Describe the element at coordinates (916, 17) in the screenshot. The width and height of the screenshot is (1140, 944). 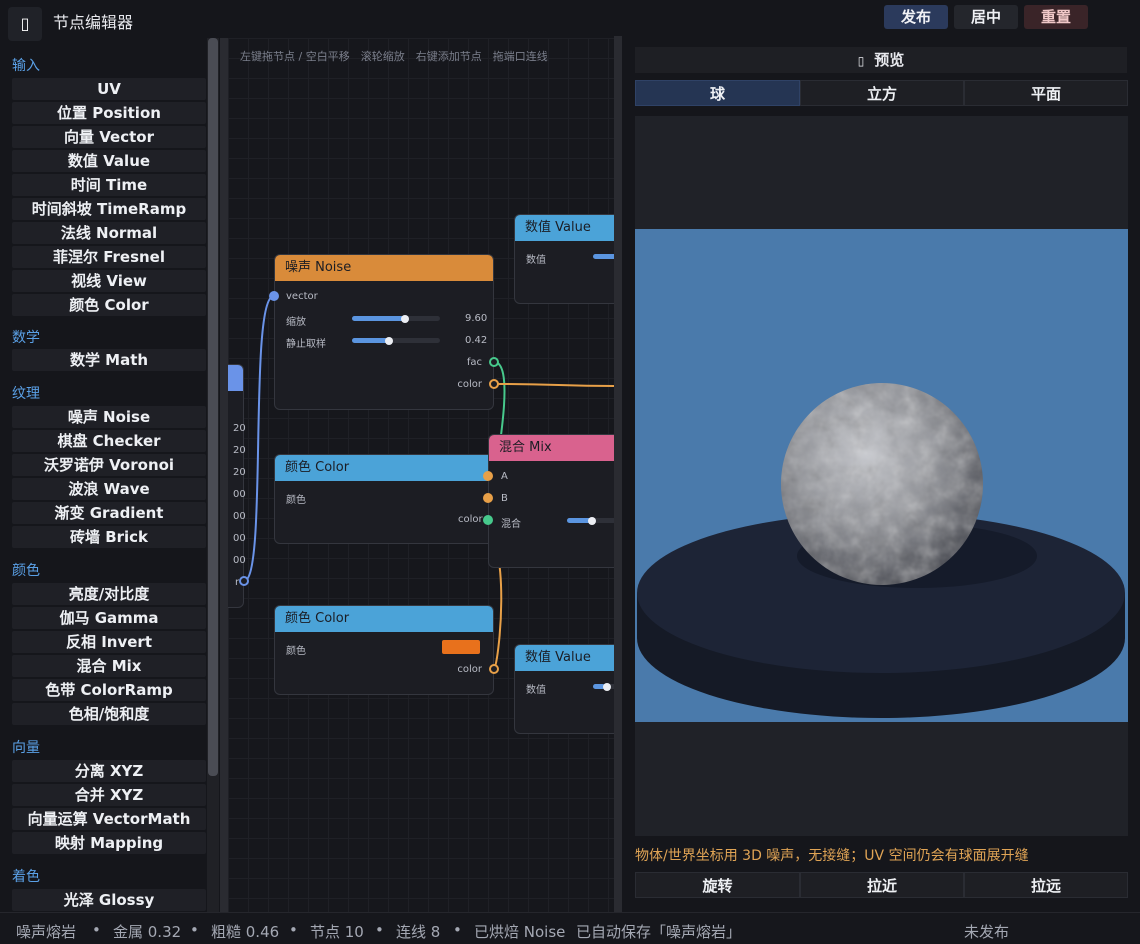
I see `publish-button: 发布` at that location.